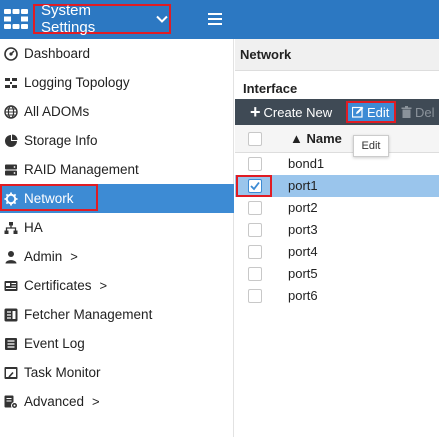  Describe the element at coordinates (49, 198) in the screenshot. I see `sidebar-item-label: Network` at that location.